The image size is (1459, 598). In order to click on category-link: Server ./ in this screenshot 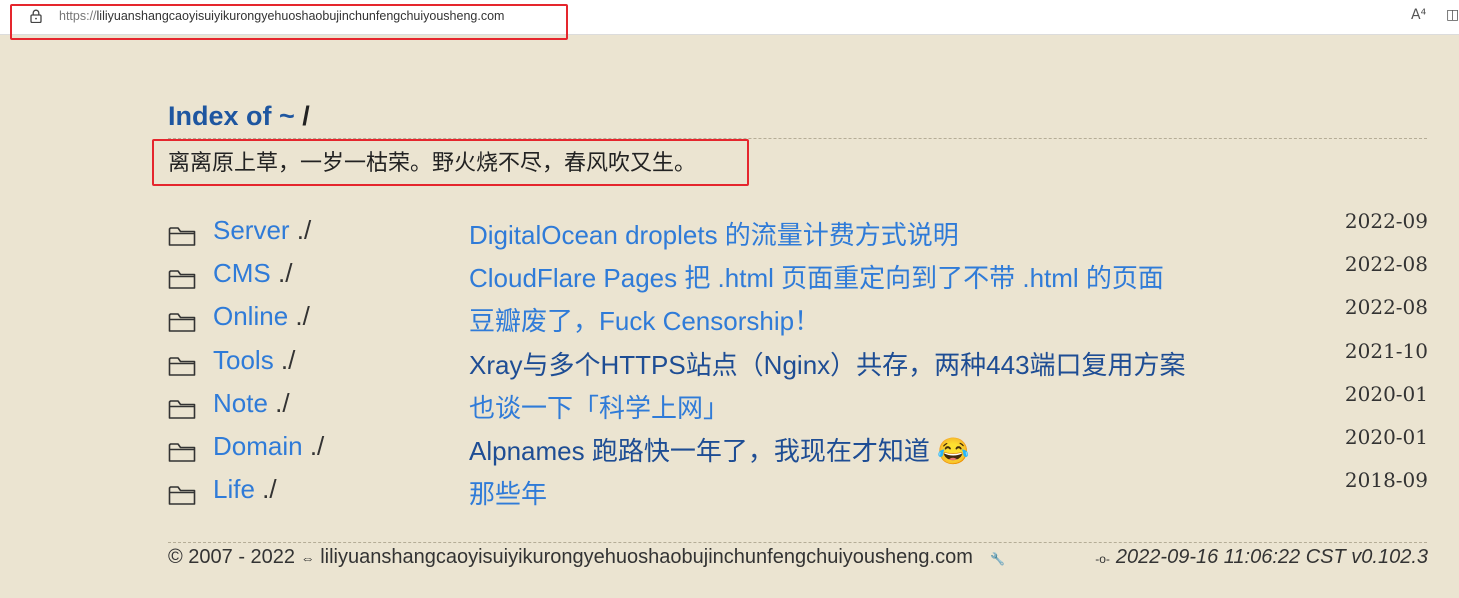, I will do `click(262, 230)`.